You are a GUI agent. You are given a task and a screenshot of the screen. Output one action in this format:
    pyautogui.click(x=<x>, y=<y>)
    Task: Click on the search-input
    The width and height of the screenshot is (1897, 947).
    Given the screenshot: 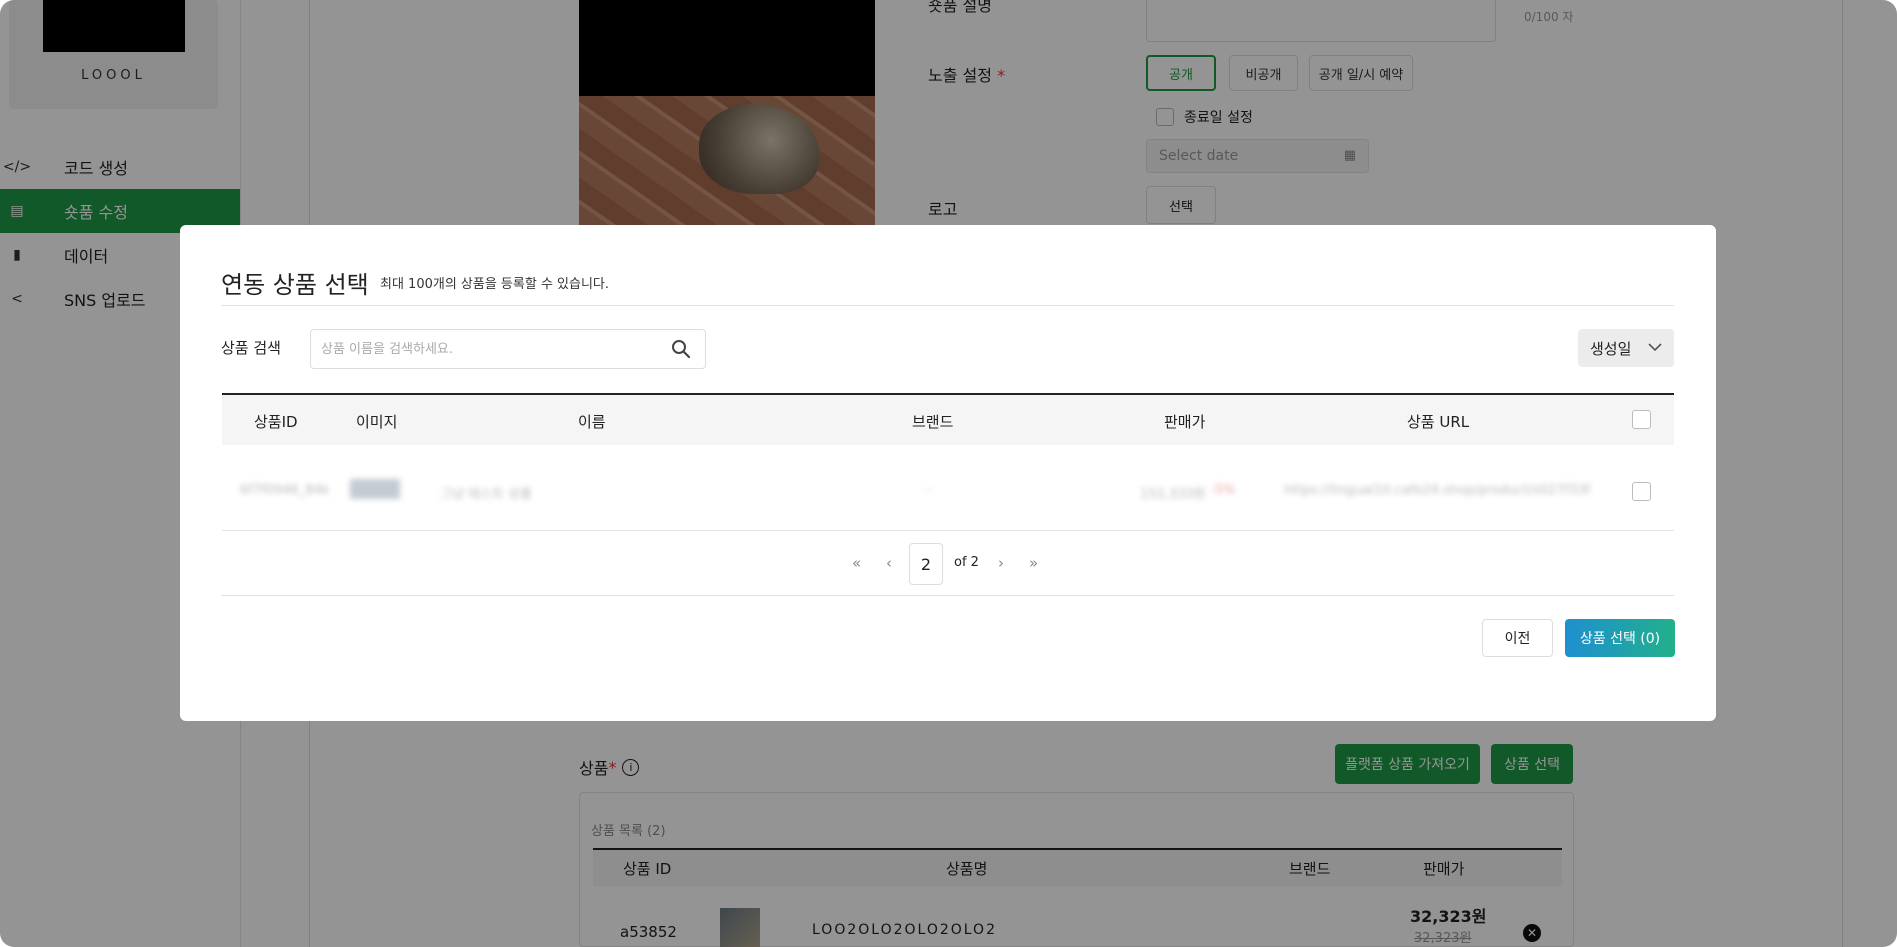 What is the action you would take?
    pyautogui.click(x=476, y=349)
    